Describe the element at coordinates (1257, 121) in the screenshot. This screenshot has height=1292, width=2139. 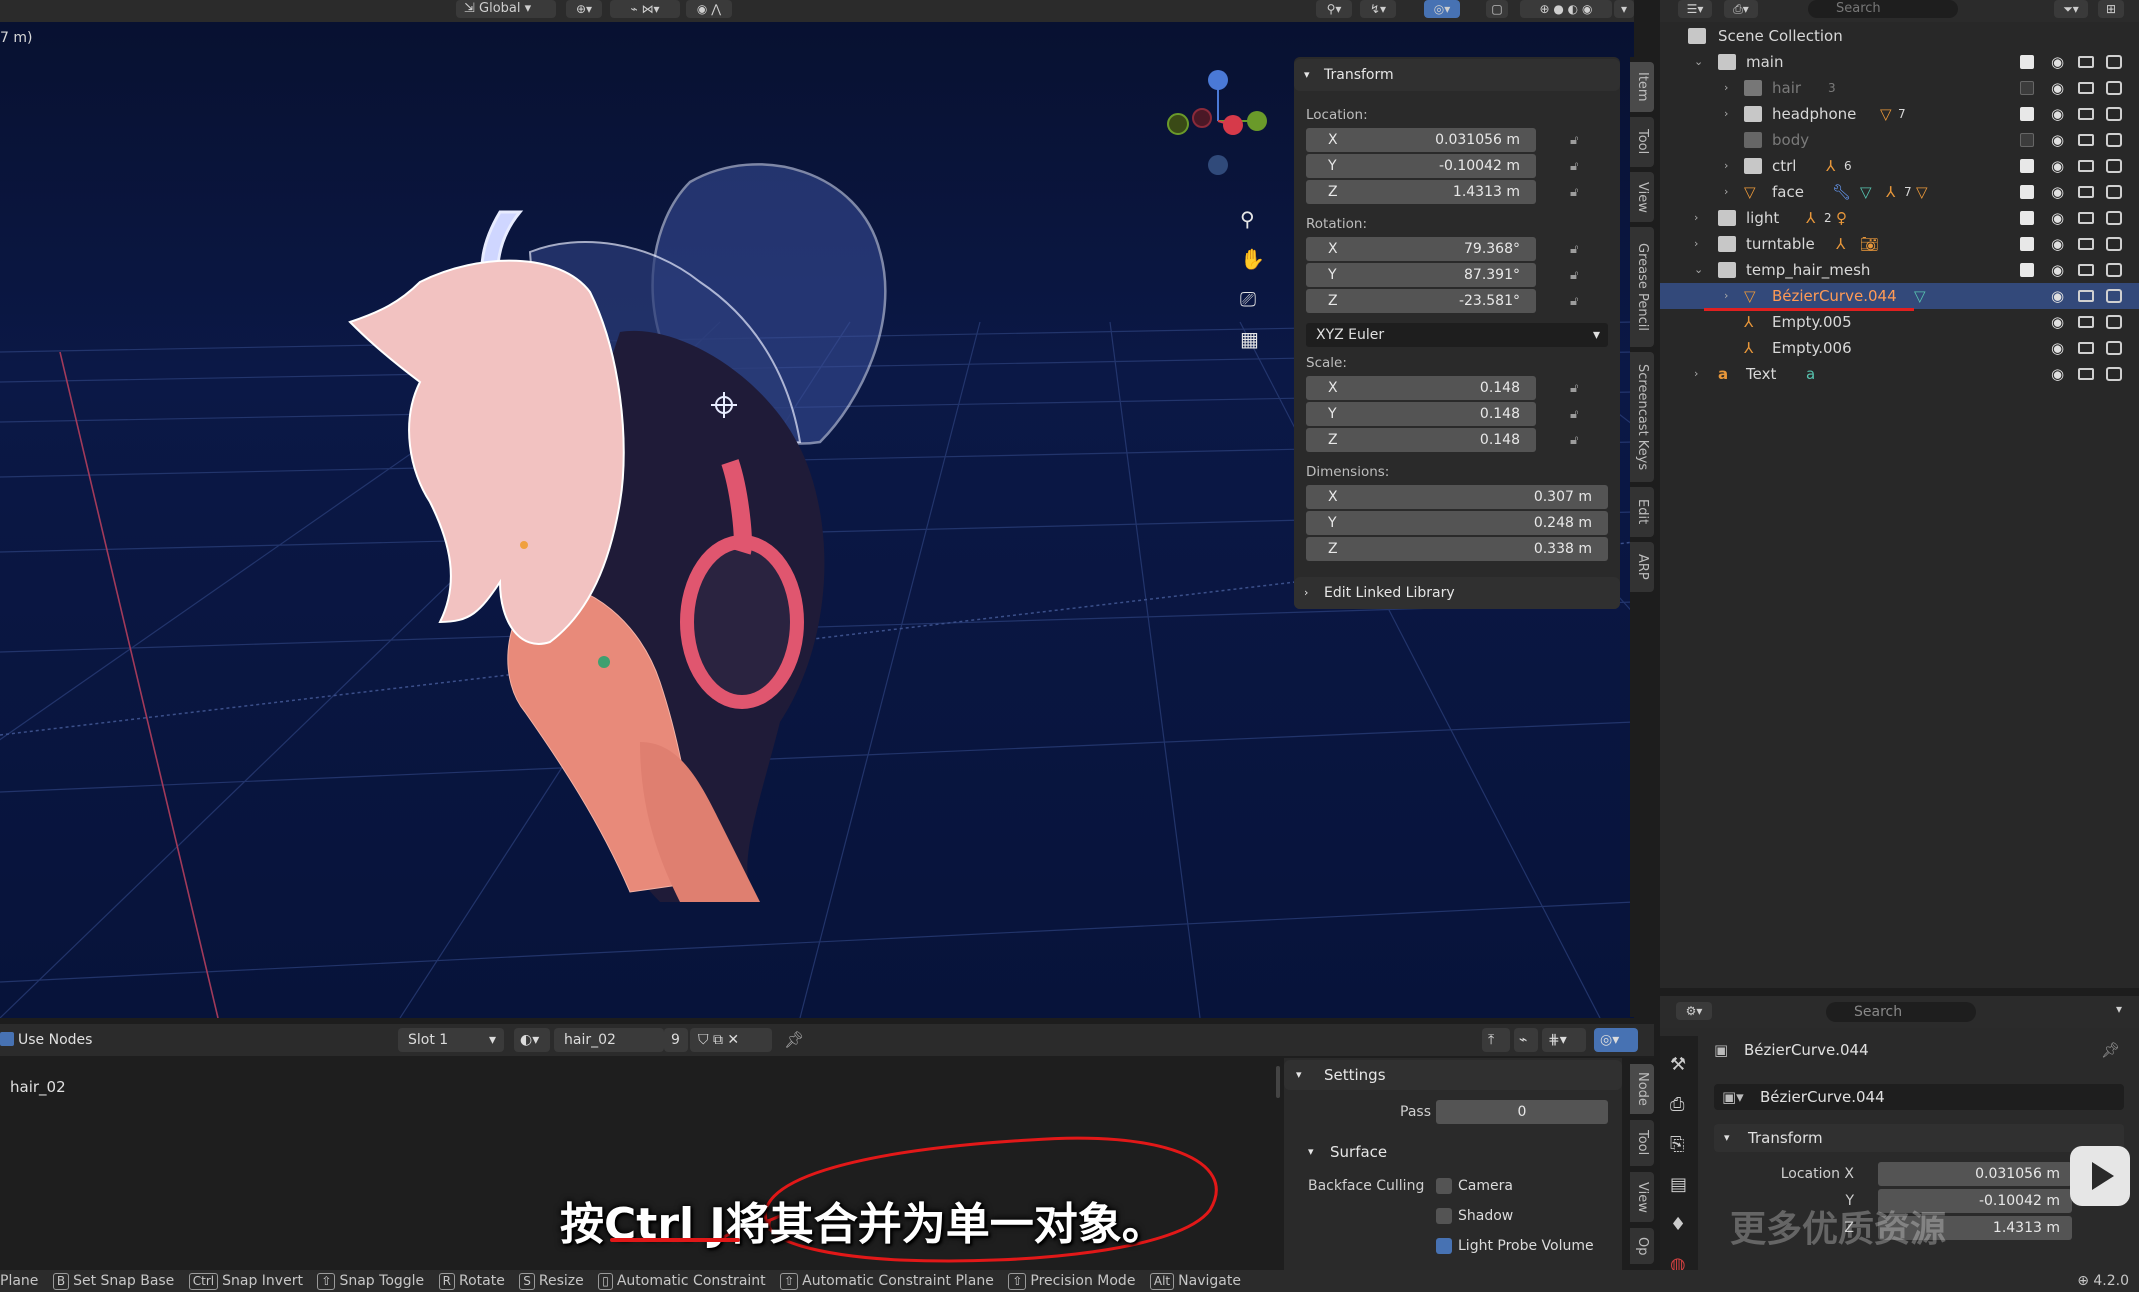
I see `y-axis-handle` at that location.